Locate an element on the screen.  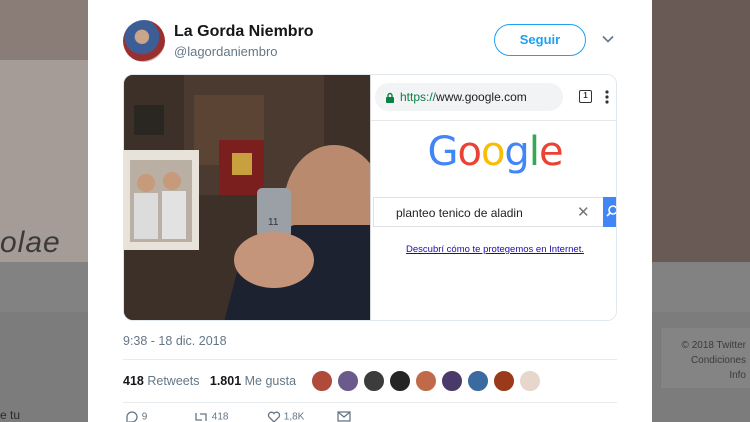
follow-button: Seguir is located at coordinates (540, 40).